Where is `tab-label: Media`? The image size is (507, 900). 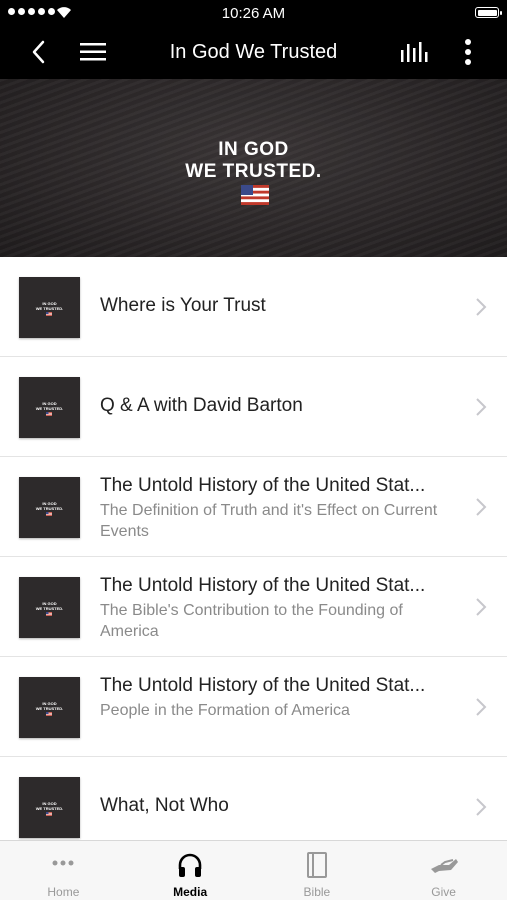 tab-label: Media is located at coordinates (190, 892).